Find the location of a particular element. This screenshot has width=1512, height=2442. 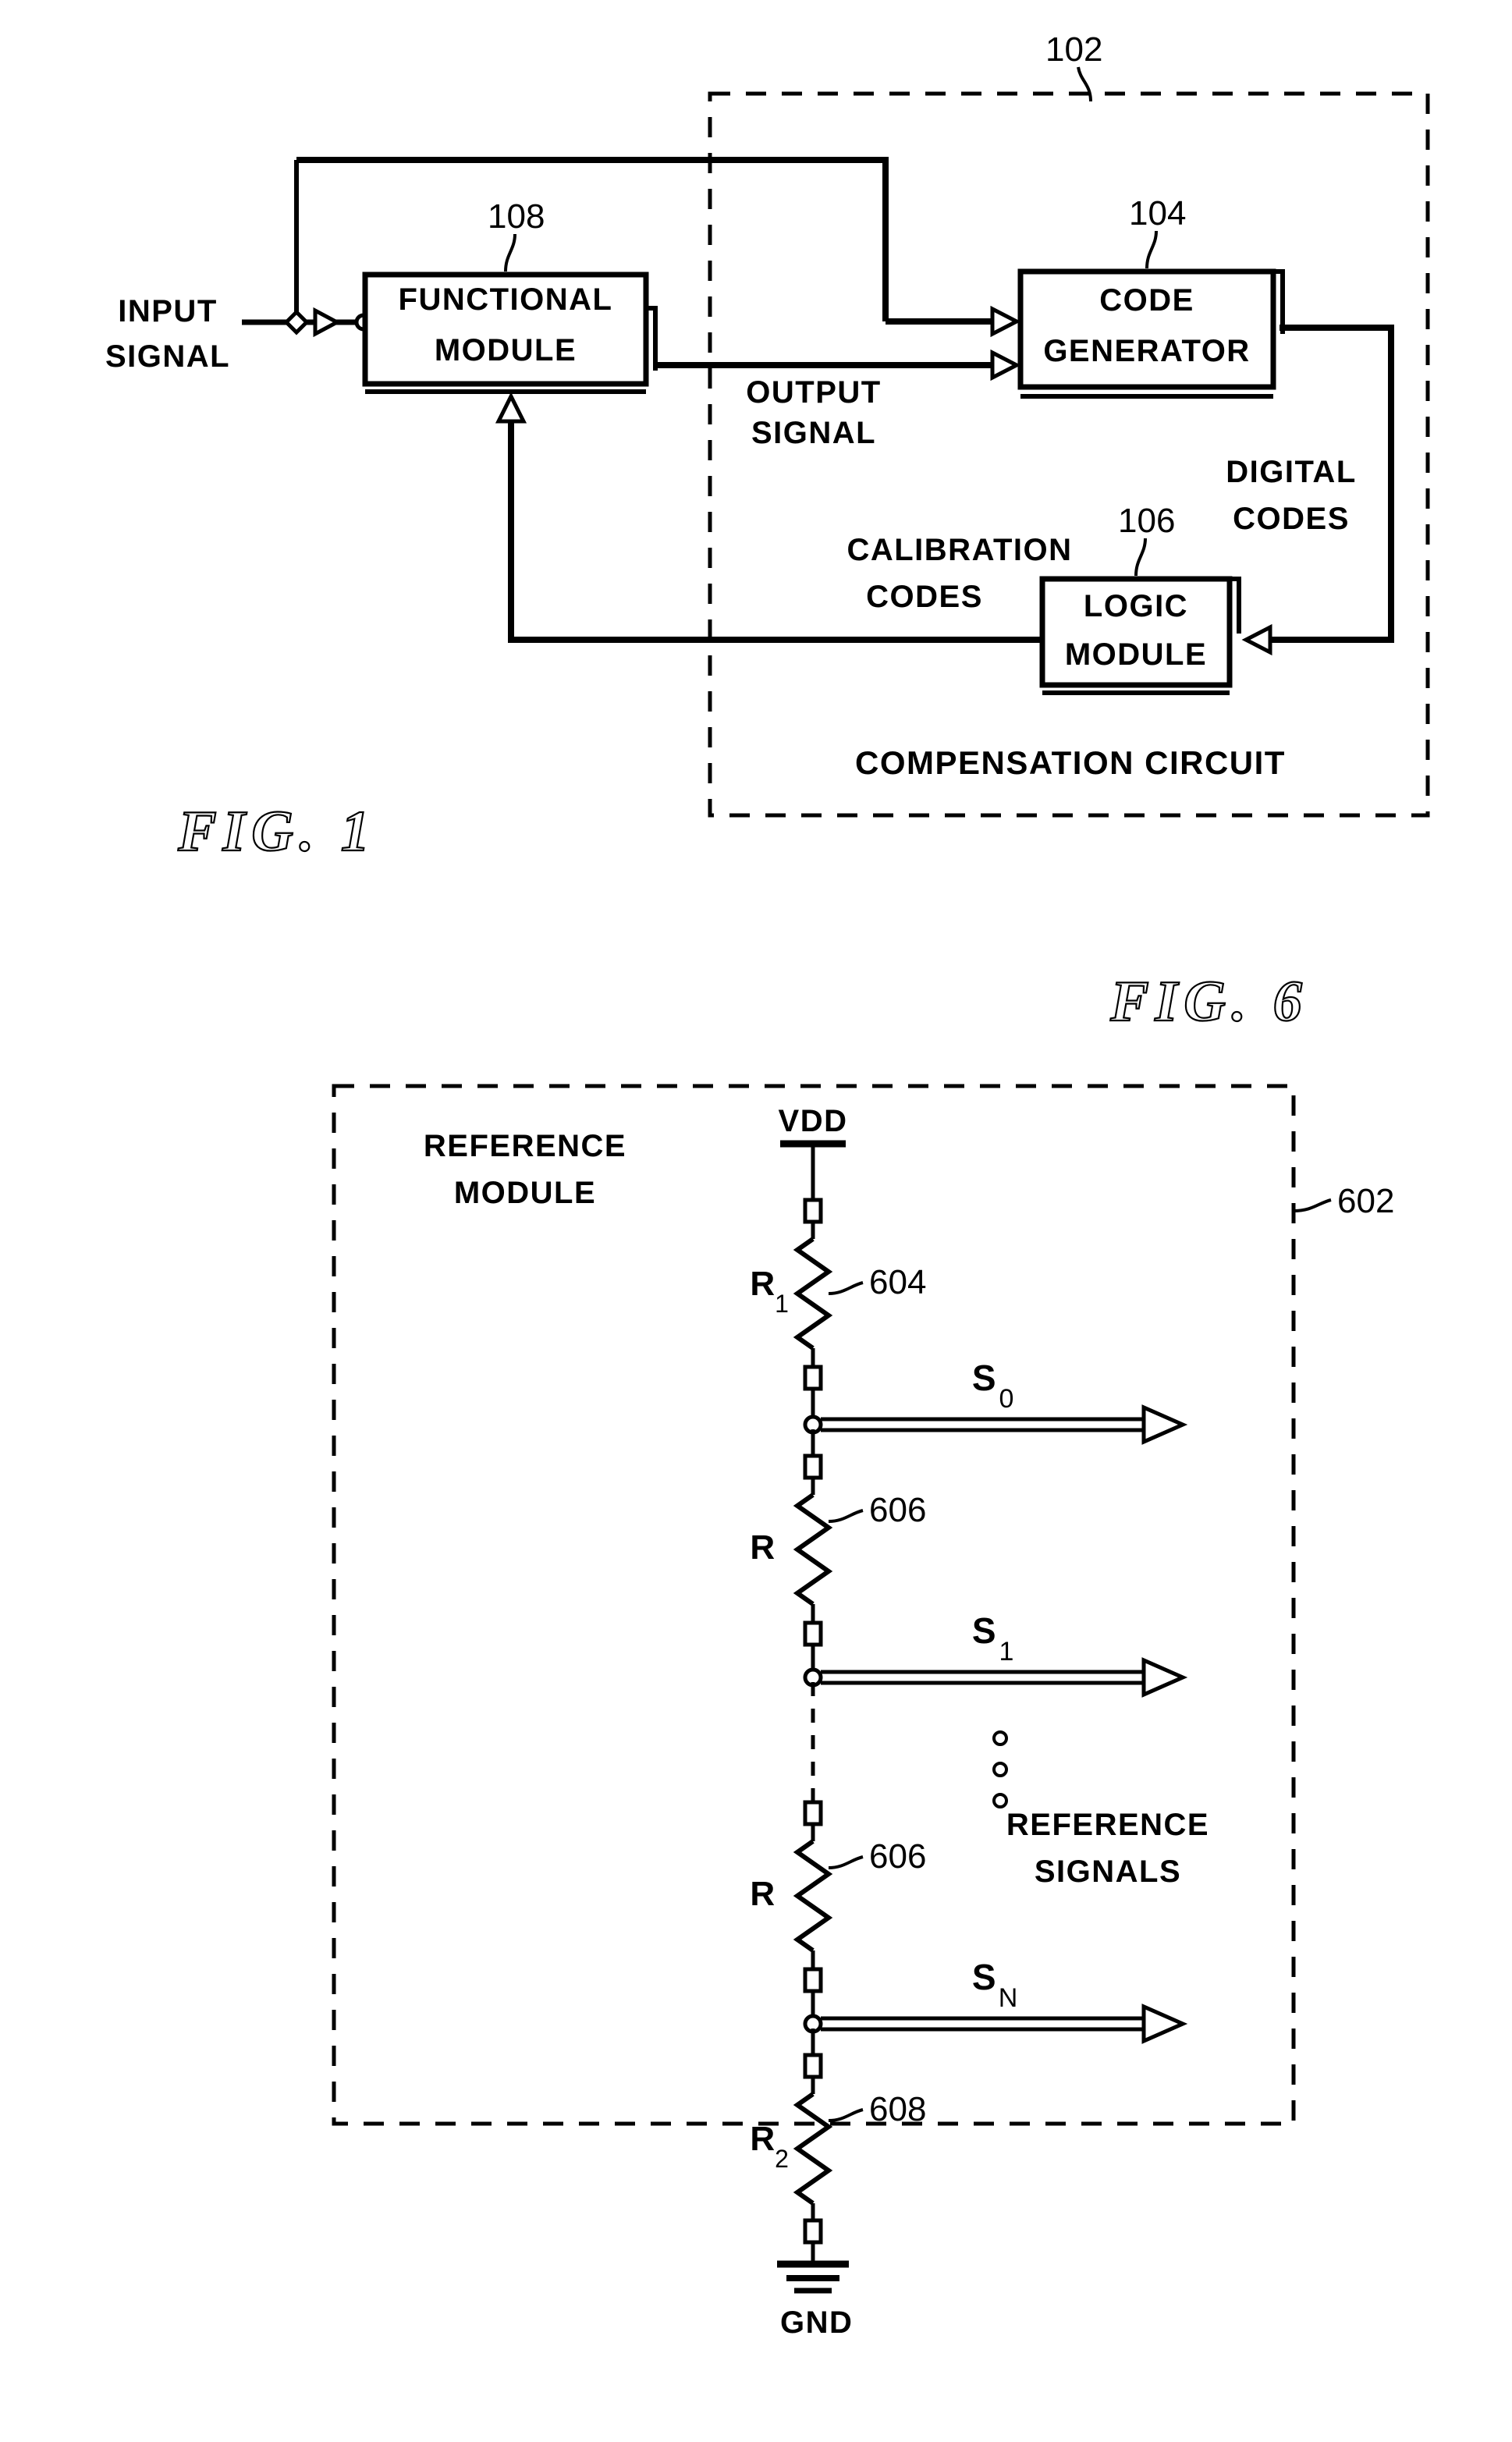

figure-6-title: FIG. 6 is located at coordinates (1209, 1002).